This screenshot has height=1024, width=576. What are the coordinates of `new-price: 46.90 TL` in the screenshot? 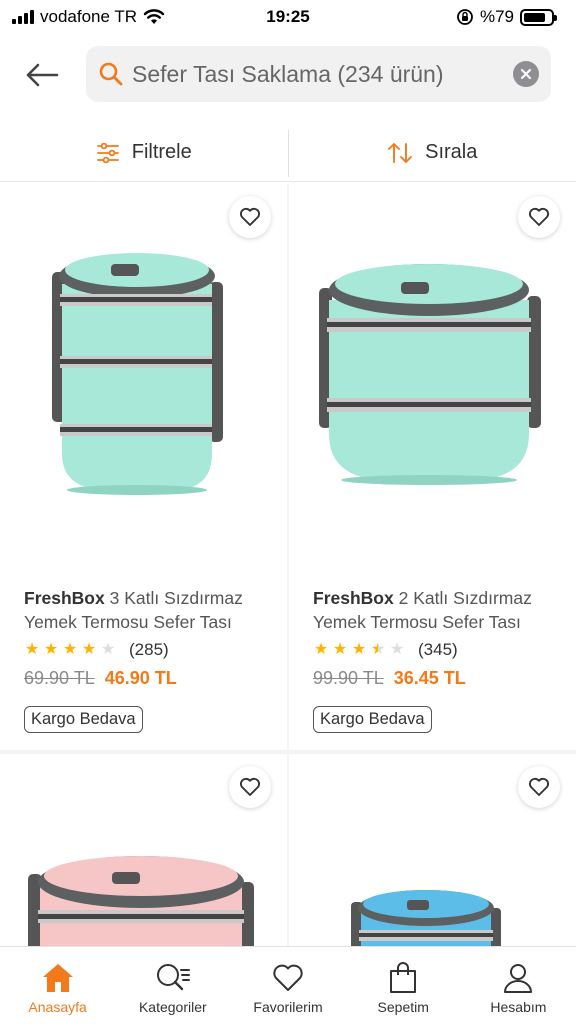 It's located at (140, 678).